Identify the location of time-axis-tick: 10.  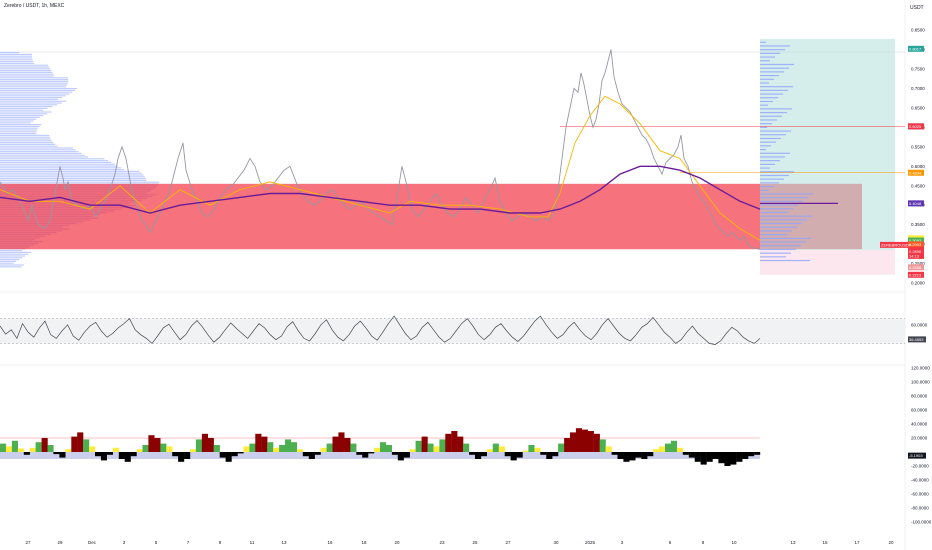
(734, 542).